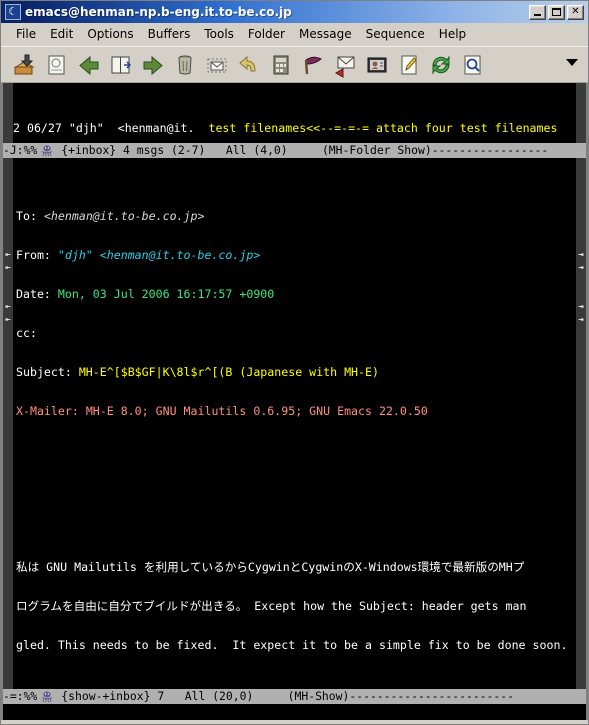 This screenshot has height=725, width=589. What do you see at coordinates (233, 696) in the screenshot?
I see `show-modeline-point: (20,0)` at bounding box center [233, 696].